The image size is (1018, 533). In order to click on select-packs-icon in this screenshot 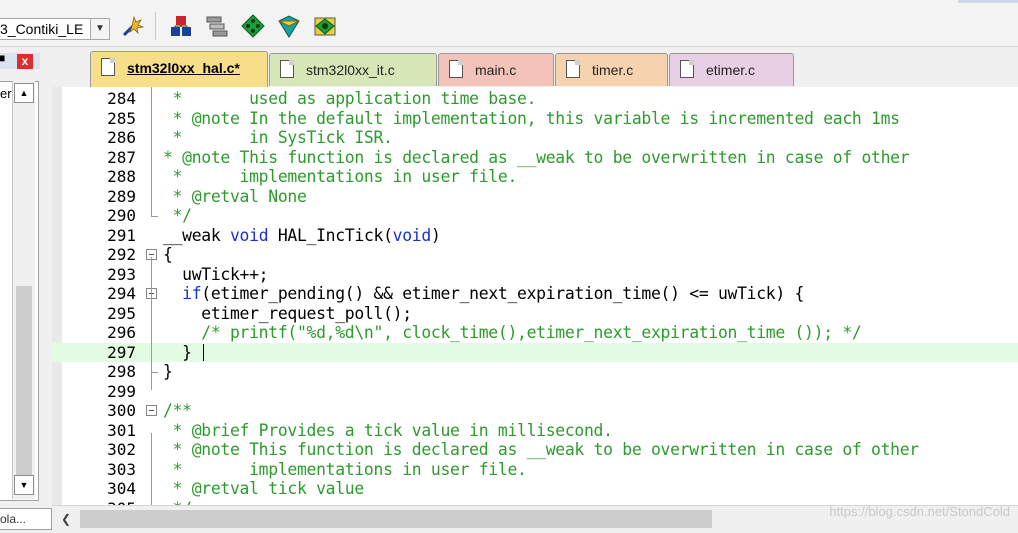, I will do `click(217, 26)`.